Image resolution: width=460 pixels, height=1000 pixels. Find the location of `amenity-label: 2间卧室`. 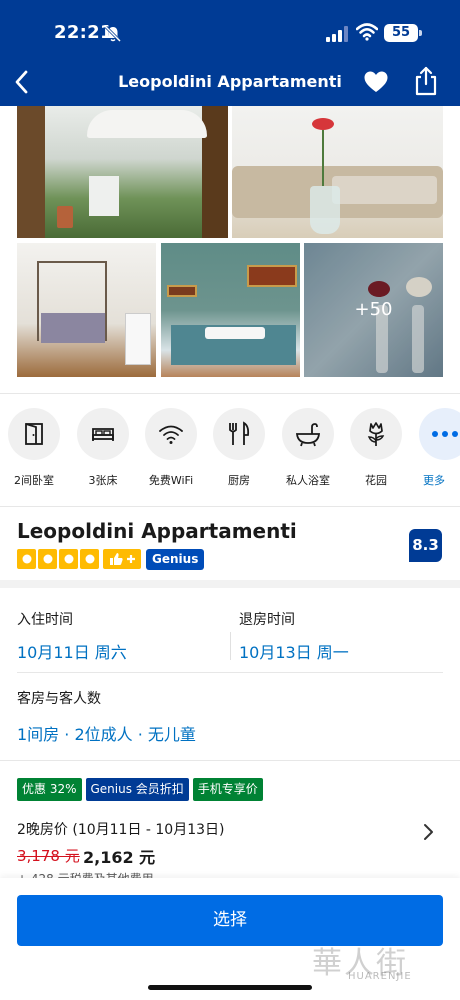

amenity-label: 2间卧室 is located at coordinates (34, 480).